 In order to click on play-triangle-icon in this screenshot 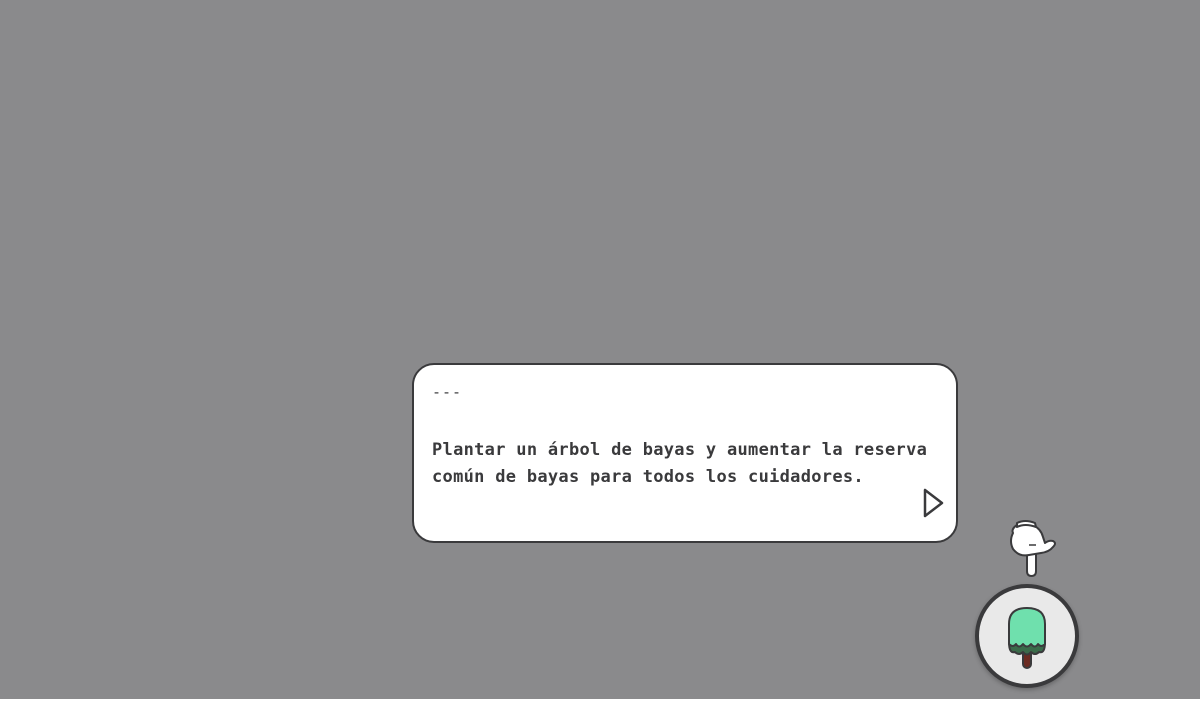, I will do `click(933, 503)`.